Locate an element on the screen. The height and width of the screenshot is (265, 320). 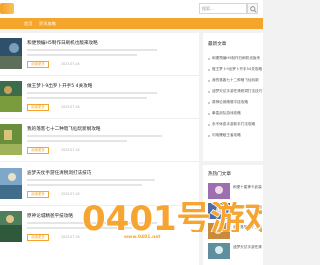
sidebar-link: 拳皇战队游戏攻略 is located at coordinates (226, 113).